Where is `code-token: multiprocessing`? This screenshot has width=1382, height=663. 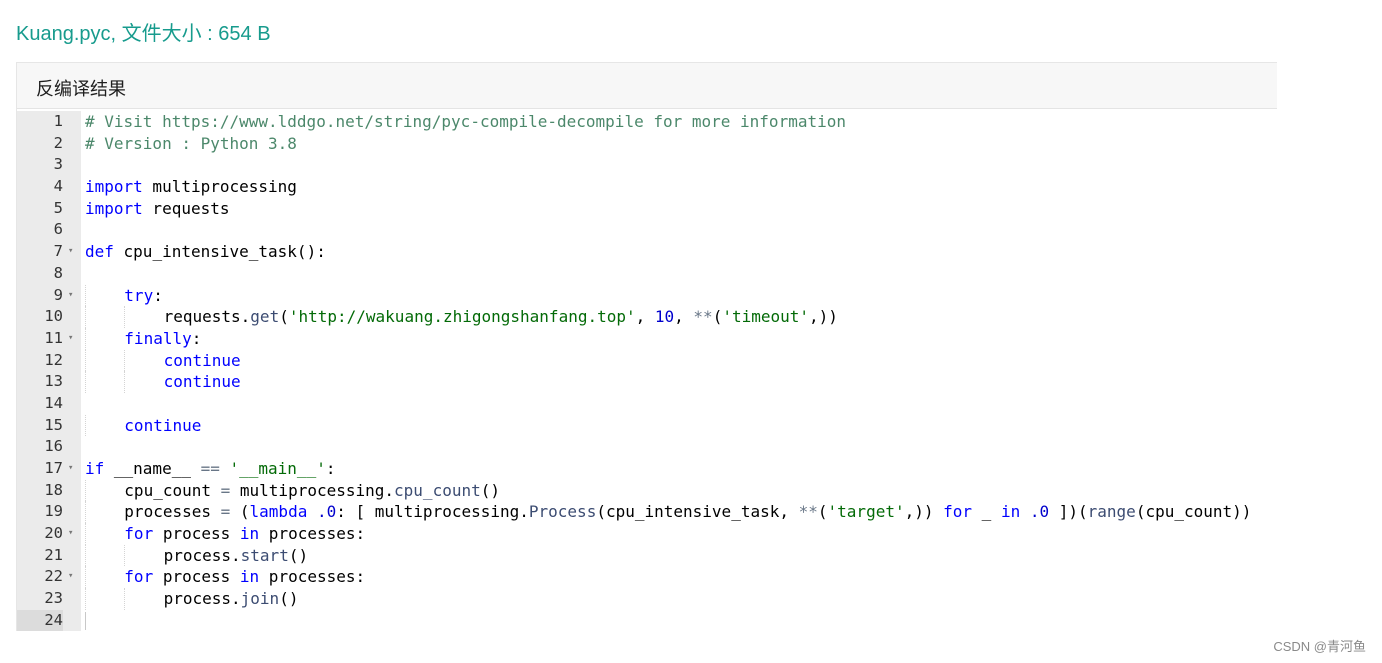 code-token: multiprocessing is located at coordinates (219, 187).